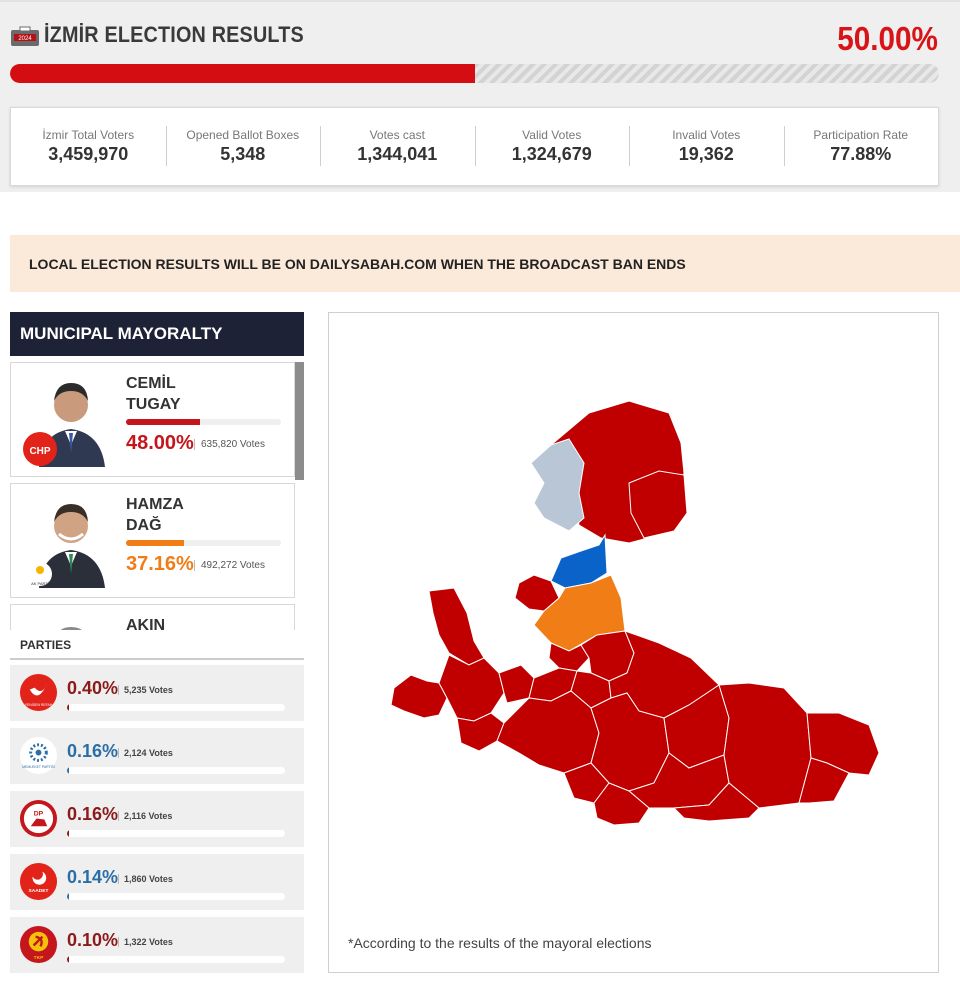  What do you see at coordinates (39, 814) in the screenshot?
I see `svg-text: DP` at bounding box center [39, 814].